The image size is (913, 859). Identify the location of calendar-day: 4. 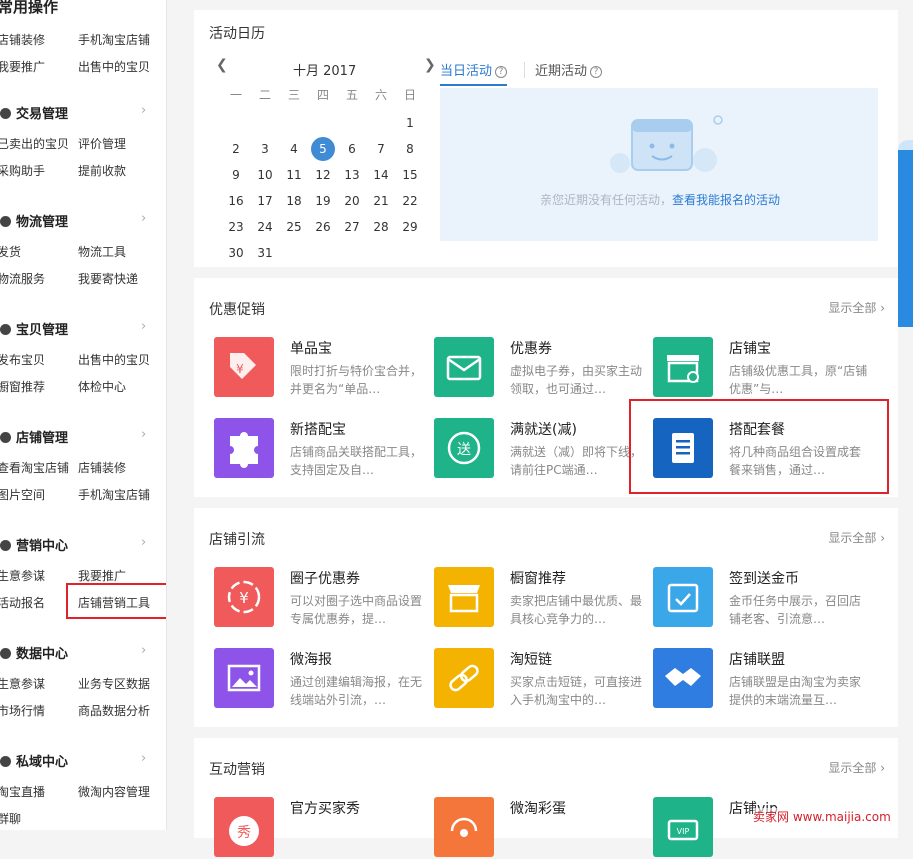
(294, 149).